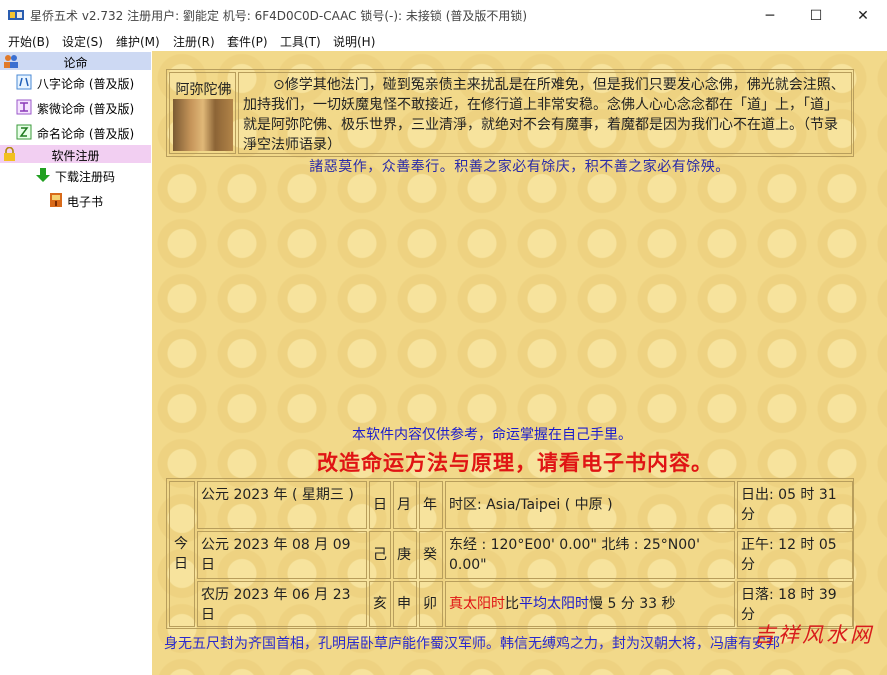 The image size is (887, 675). I want to click on sidebar-item-bazi: 八字论命 (普及版), so click(75, 82).